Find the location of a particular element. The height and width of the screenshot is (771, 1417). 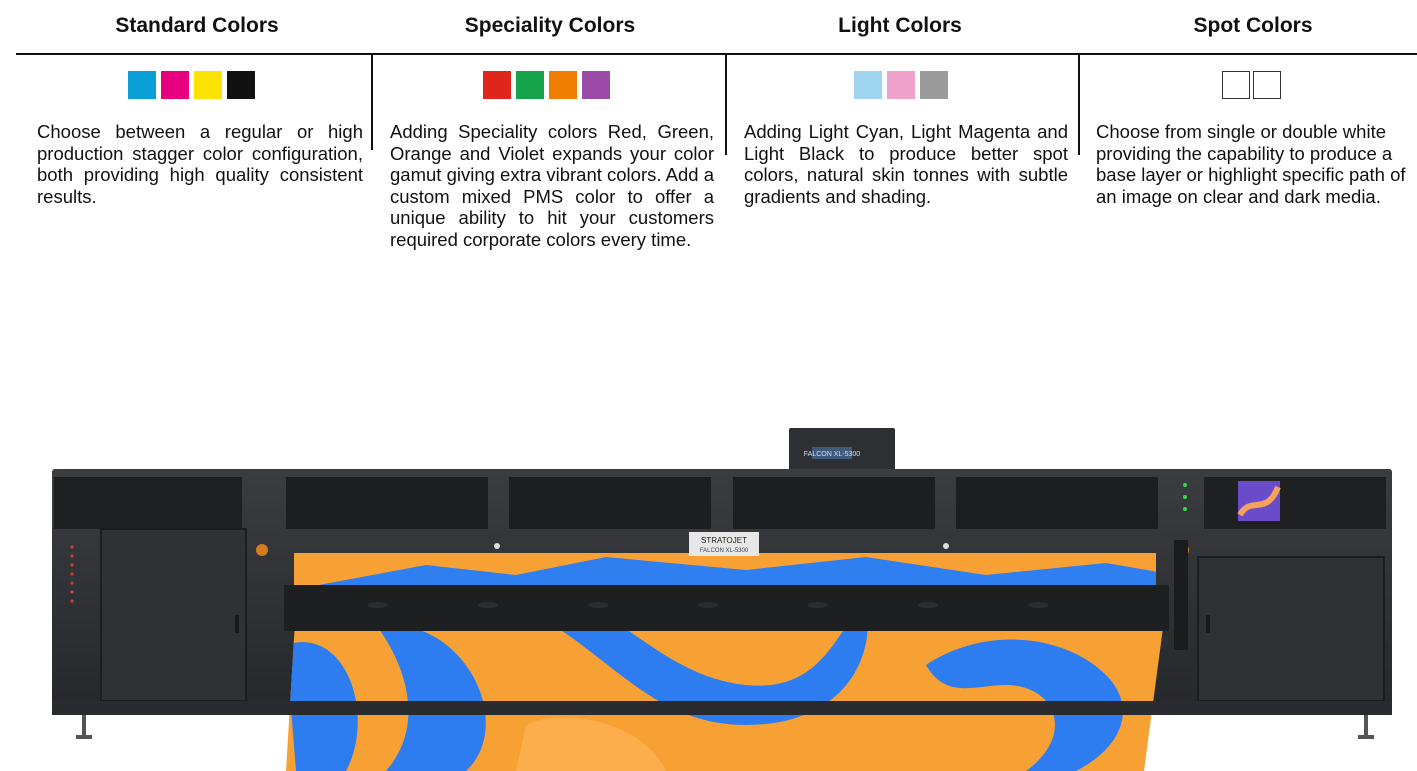

model-label: FALCON XL-5300 is located at coordinates (724, 551).